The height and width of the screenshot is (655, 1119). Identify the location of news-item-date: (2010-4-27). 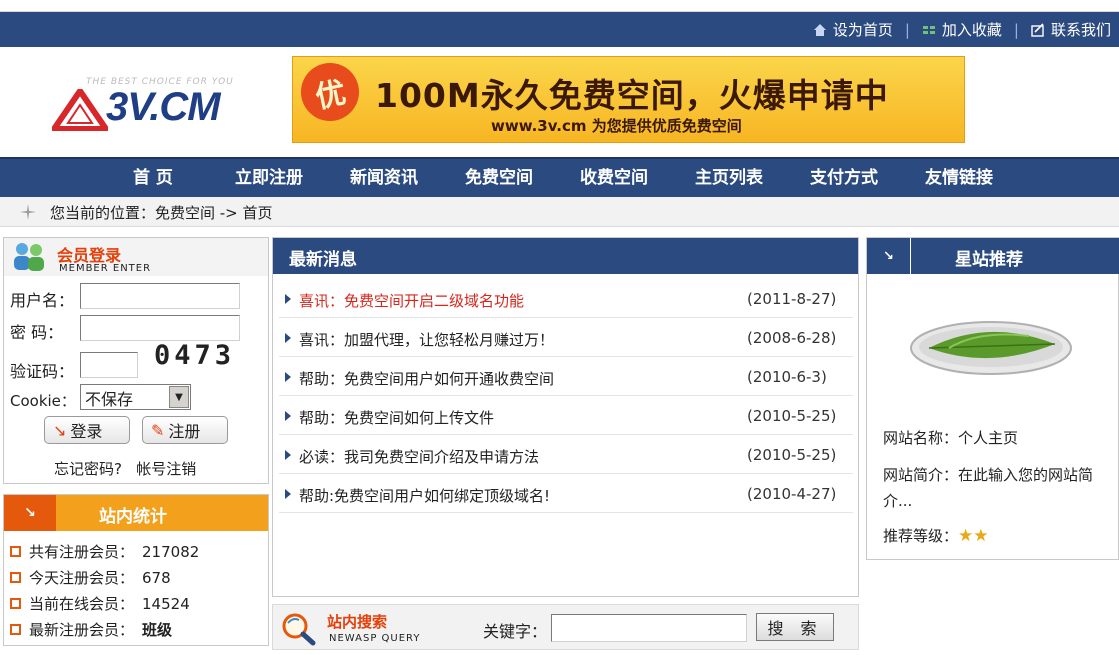
(792, 494).